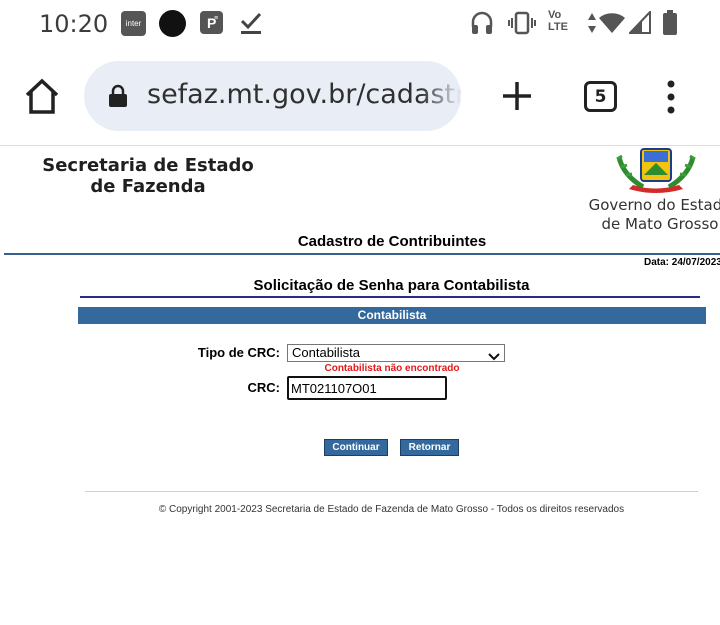  Describe the element at coordinates (251, 25) in the screenshot. I see `download-done-icon` at that location.